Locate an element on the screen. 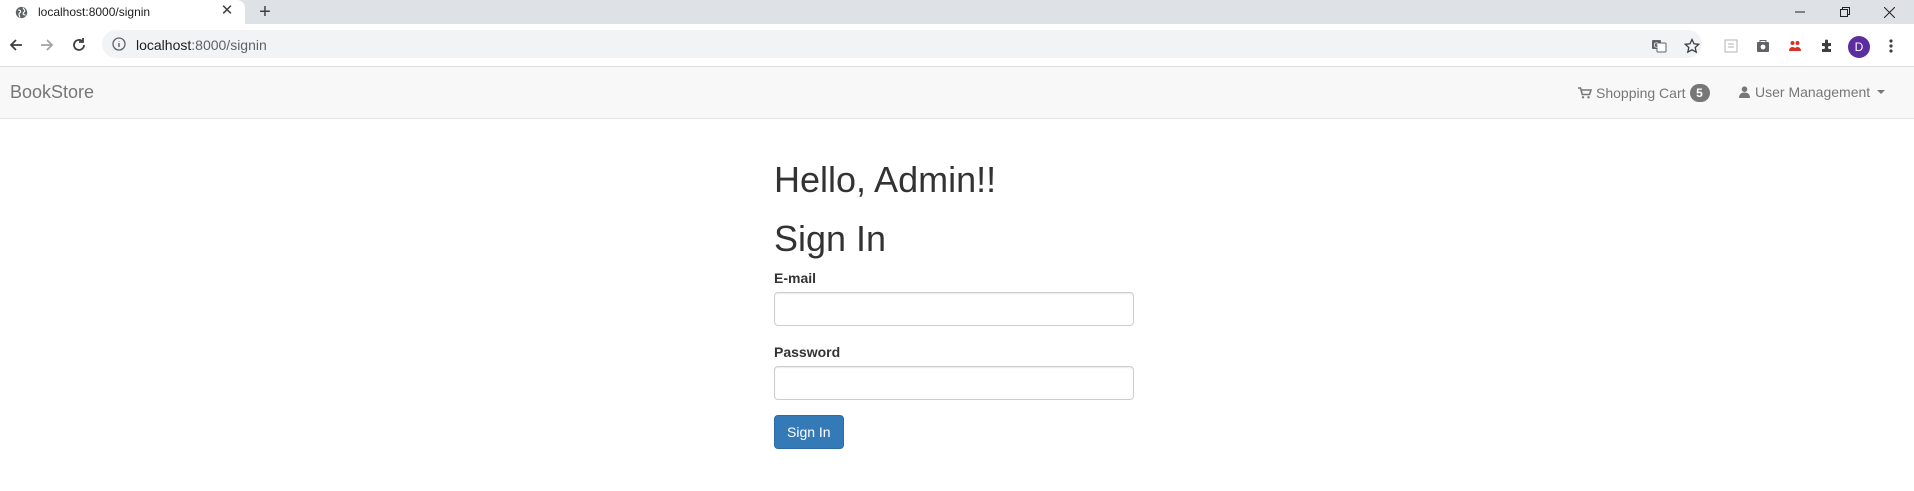 The image size is (1914, 491). tab-title: localhost:8000/signin is located at coordinates (94, 12).